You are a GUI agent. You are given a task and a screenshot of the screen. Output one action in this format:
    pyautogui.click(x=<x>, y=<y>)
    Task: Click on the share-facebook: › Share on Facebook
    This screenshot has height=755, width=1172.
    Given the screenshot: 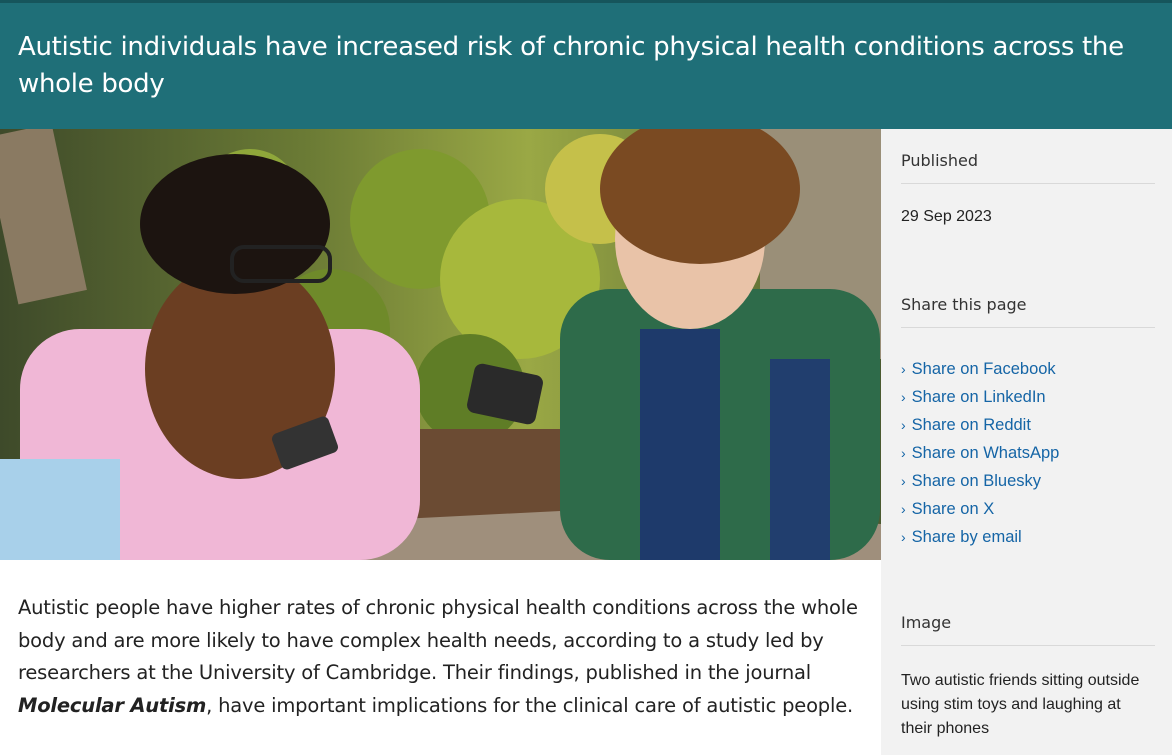 What is the action you would take?
    pyautogui.click(x=980, y=374)
    